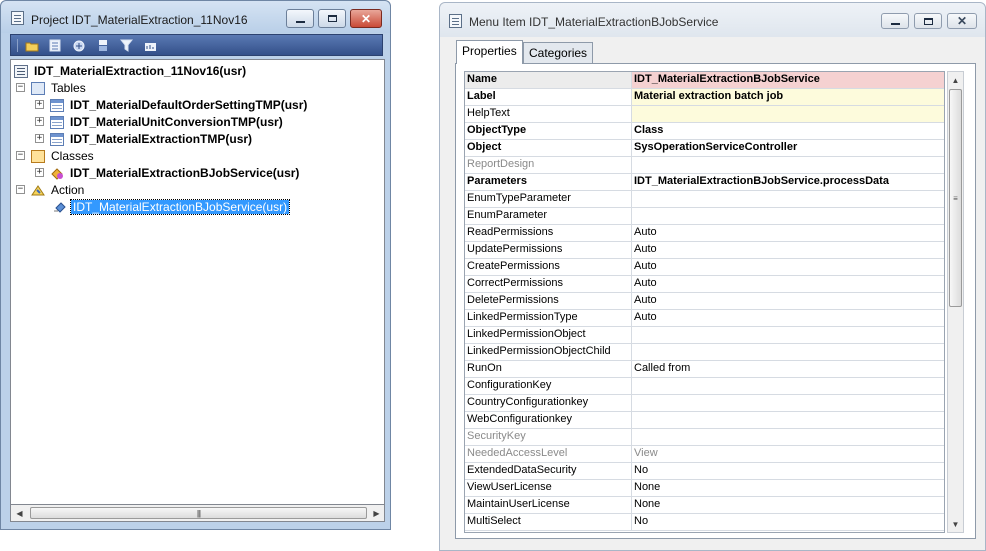  I want to click on close-icon: ✕, so click(366, 18).